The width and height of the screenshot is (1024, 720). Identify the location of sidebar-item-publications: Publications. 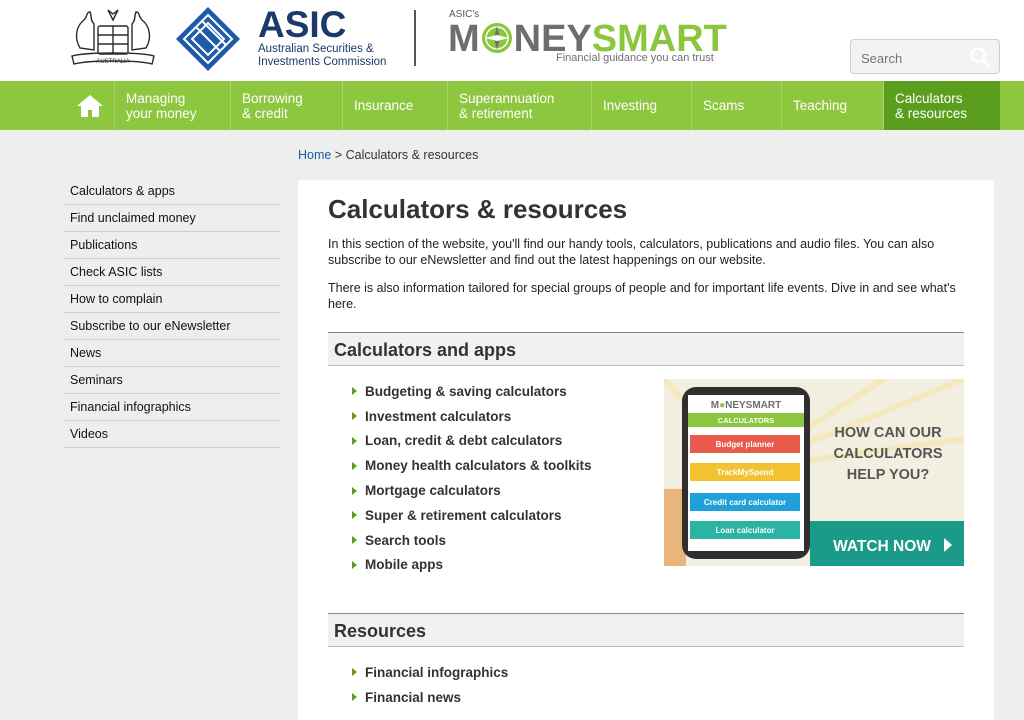
(172, 245).